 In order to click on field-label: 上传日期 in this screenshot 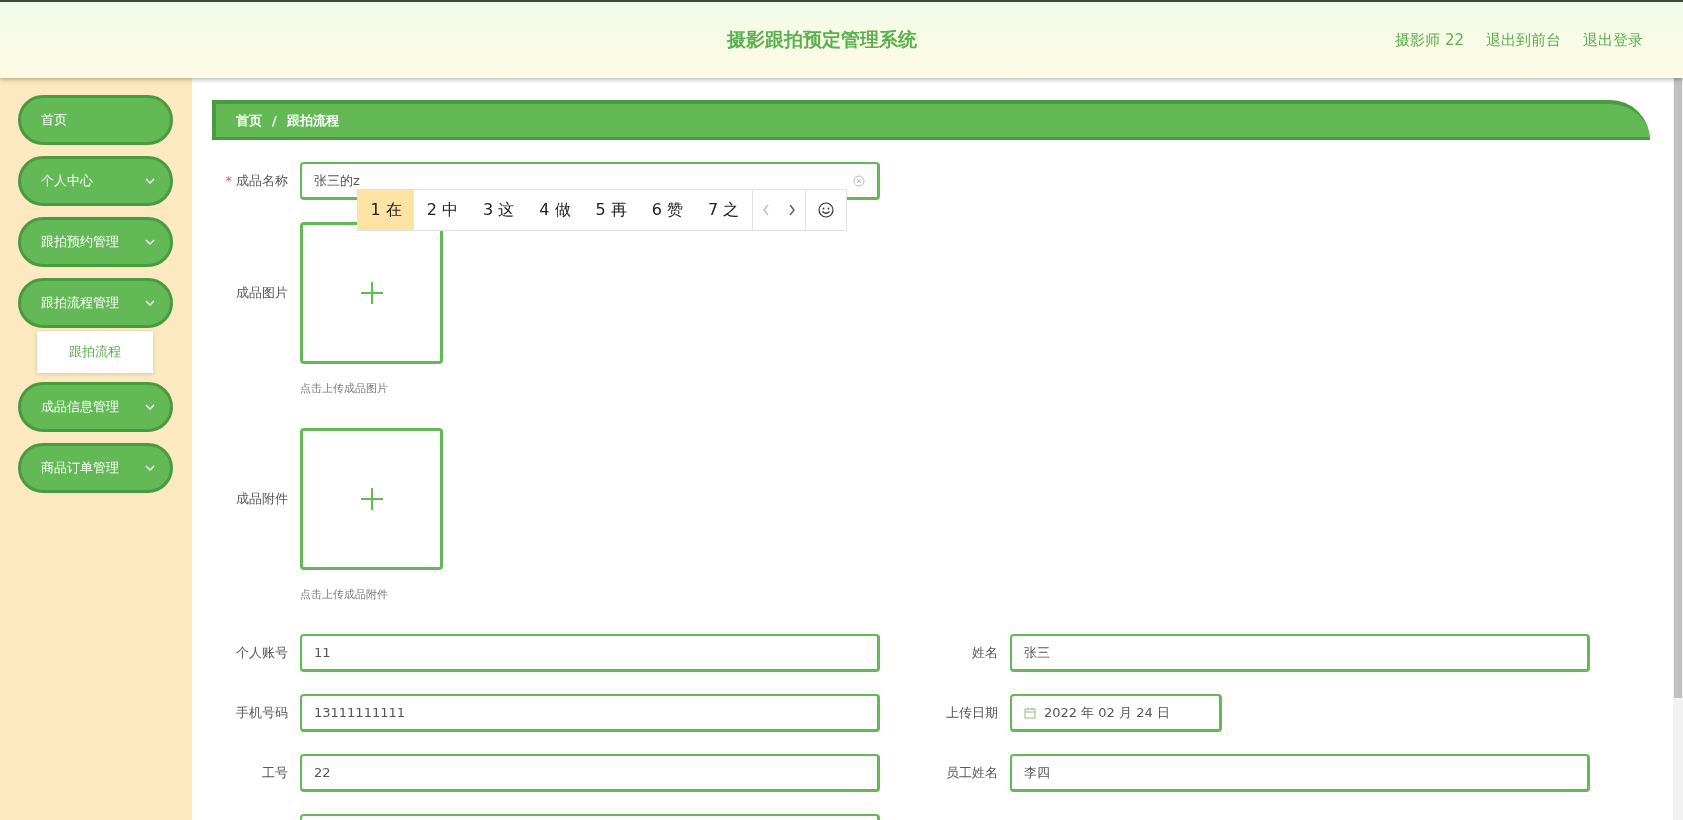, I will do `click(972, 712)`.